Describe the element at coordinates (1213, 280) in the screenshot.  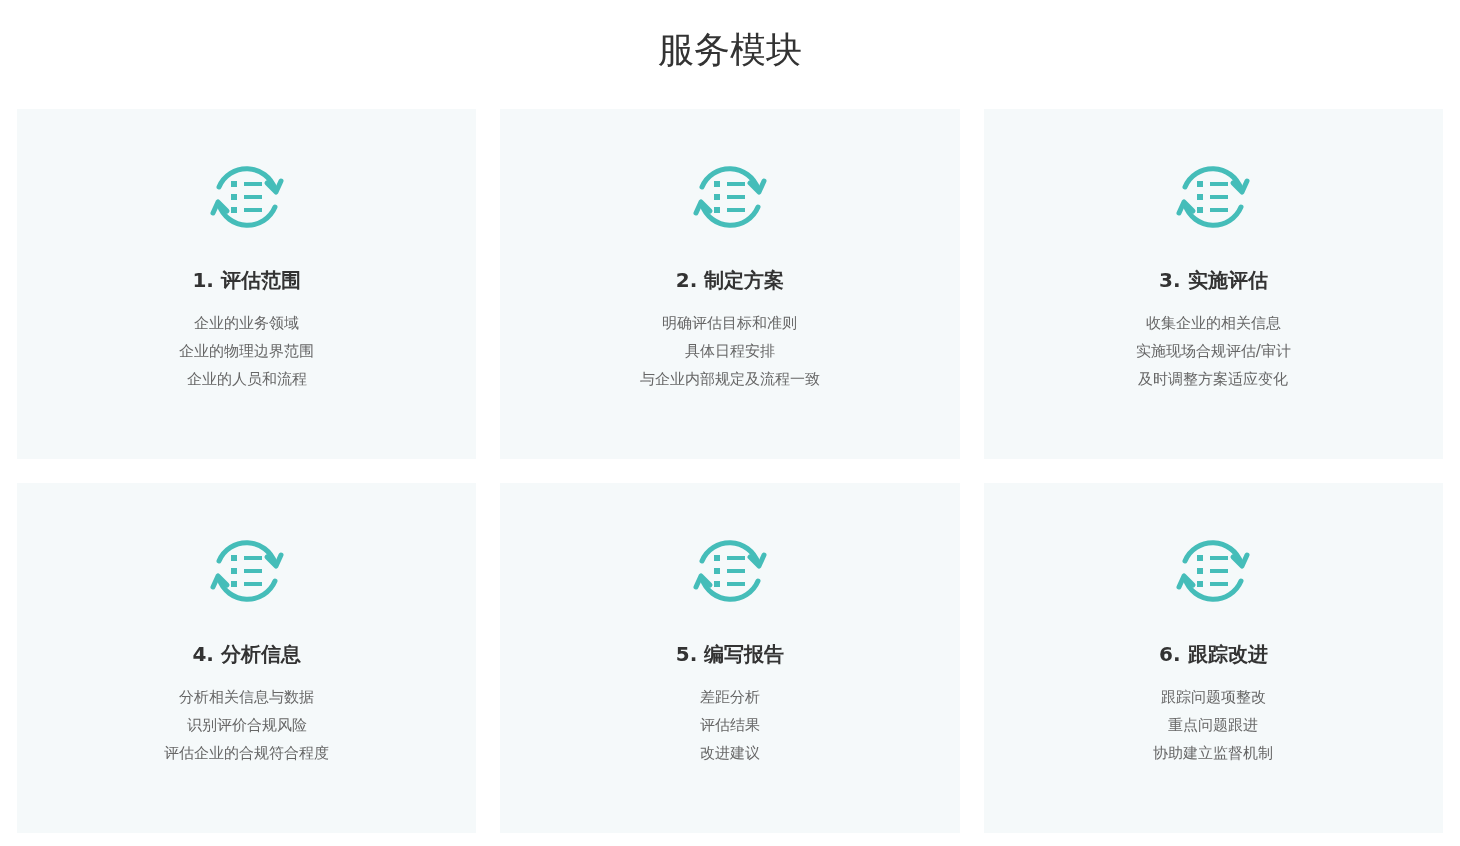
I see `module-heading: 3. 实施评估` at that location.